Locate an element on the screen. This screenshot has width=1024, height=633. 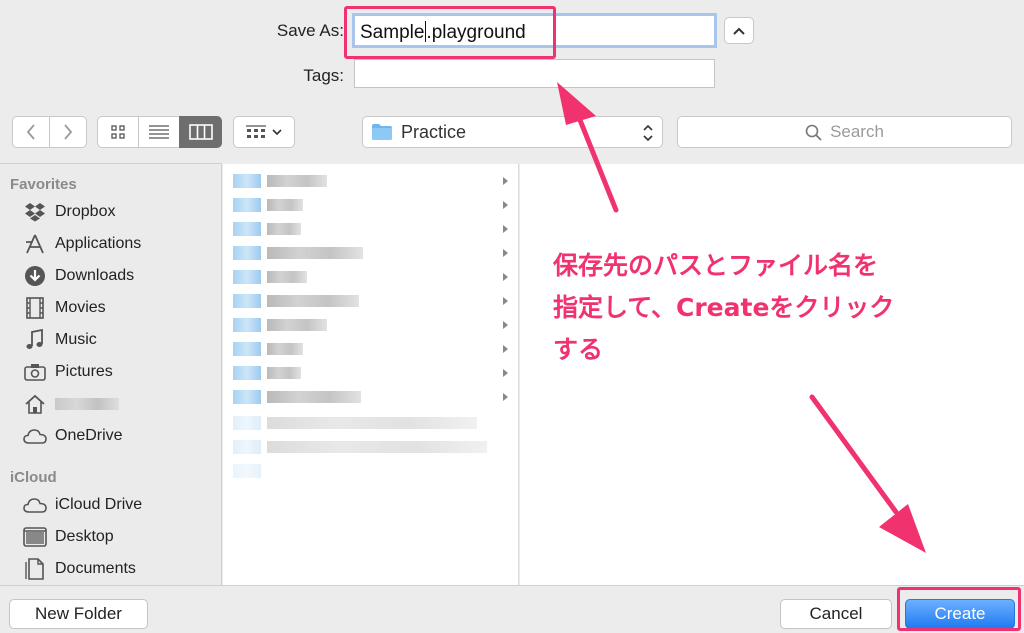
tags-input is located at coordinates (534, 73).